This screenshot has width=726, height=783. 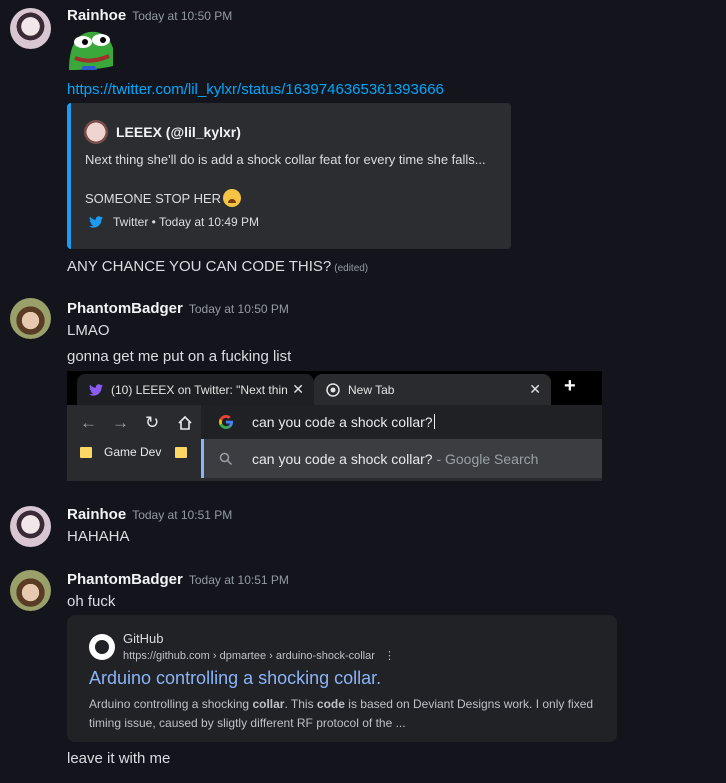 What do you see at coordinates (91, 601) in the screenshot?
I see `message-text: oh fuck` at bounding box center [91, 601].